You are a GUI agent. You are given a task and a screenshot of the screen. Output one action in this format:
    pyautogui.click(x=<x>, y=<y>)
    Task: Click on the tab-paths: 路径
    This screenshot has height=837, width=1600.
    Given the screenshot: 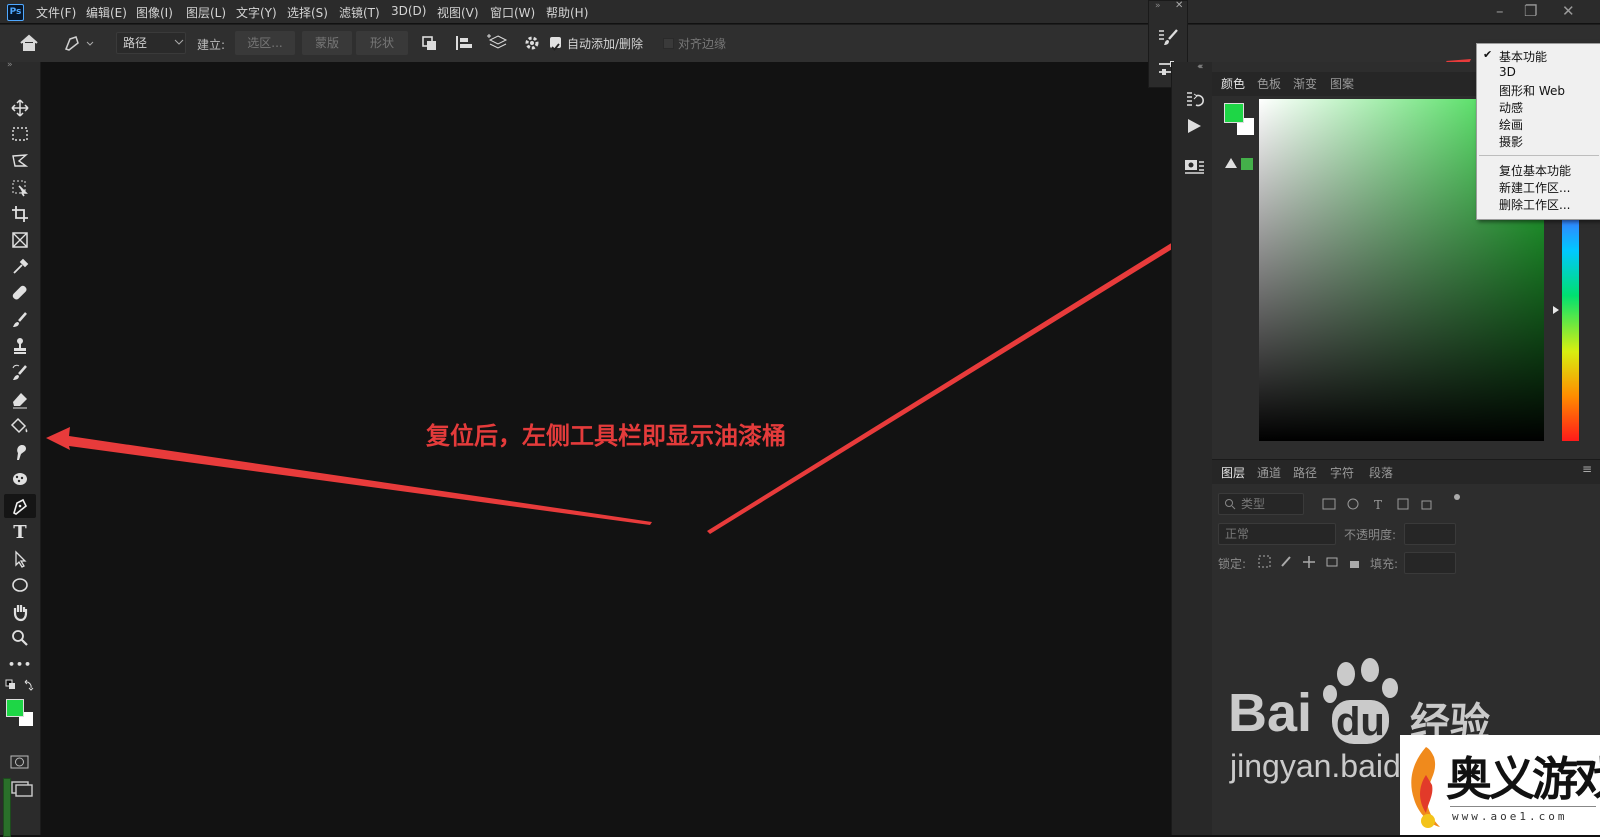 What is the action you would take?
    pyautogui.click(x=1305, y=472)
    